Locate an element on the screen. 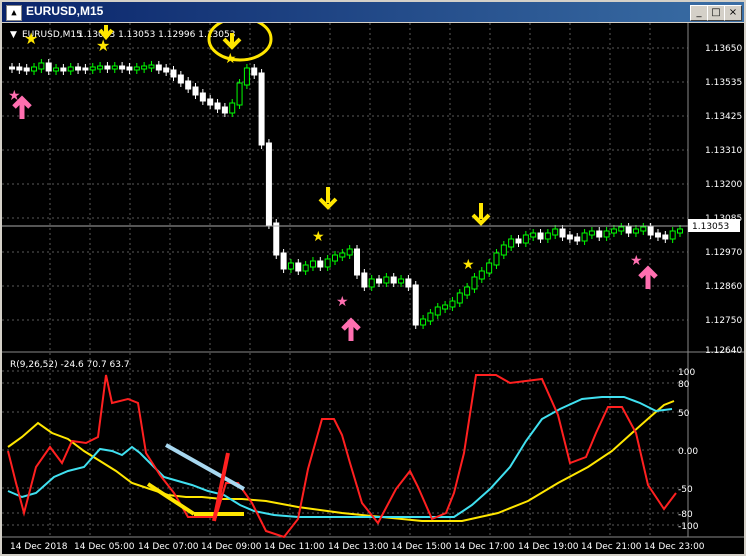 Image resolution: width=746 pixels, height=556 pixels. time-tick: 14 Dec 23:00 is located at coordinates (674, 547).